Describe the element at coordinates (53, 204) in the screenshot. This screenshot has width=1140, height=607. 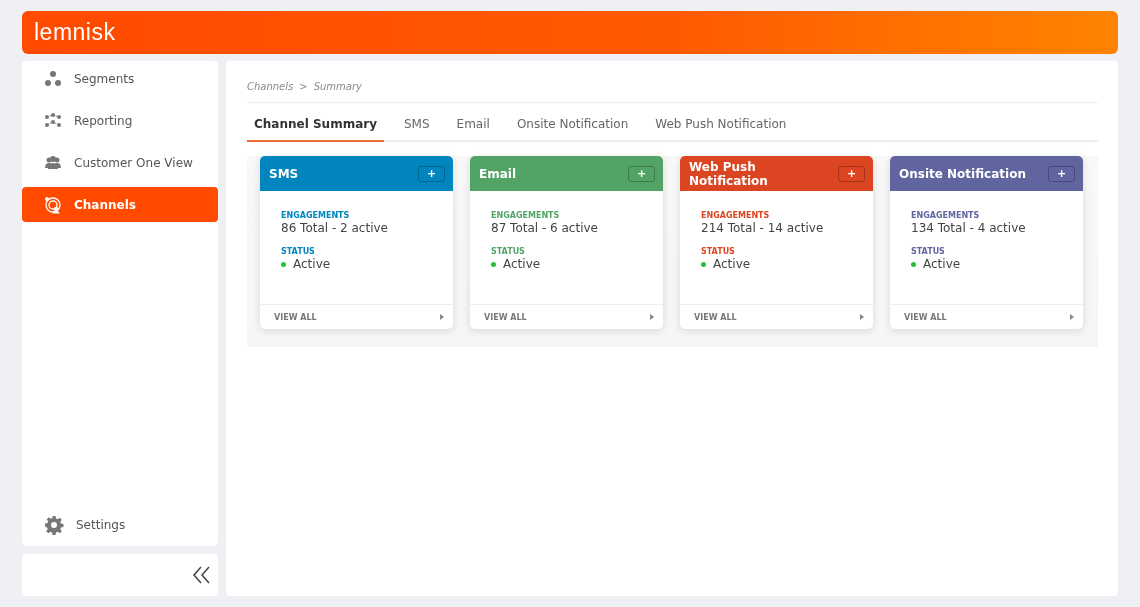
I see `target-icon` at that location.